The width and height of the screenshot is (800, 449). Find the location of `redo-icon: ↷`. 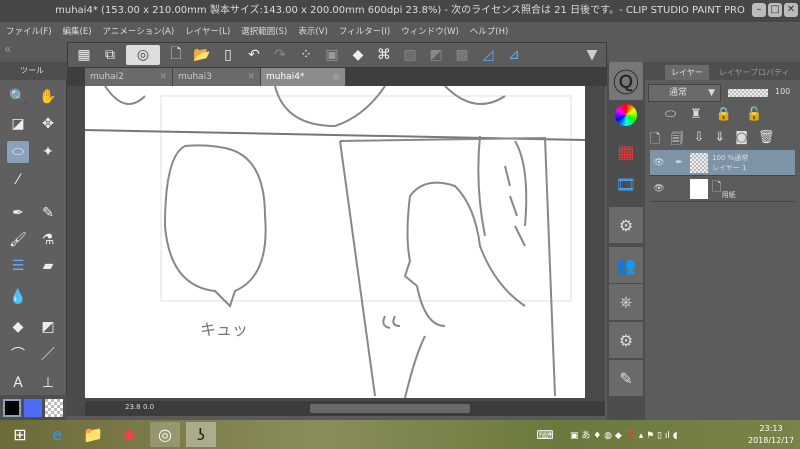

redo-icon: ↷ is located at coordinates (280, 55).